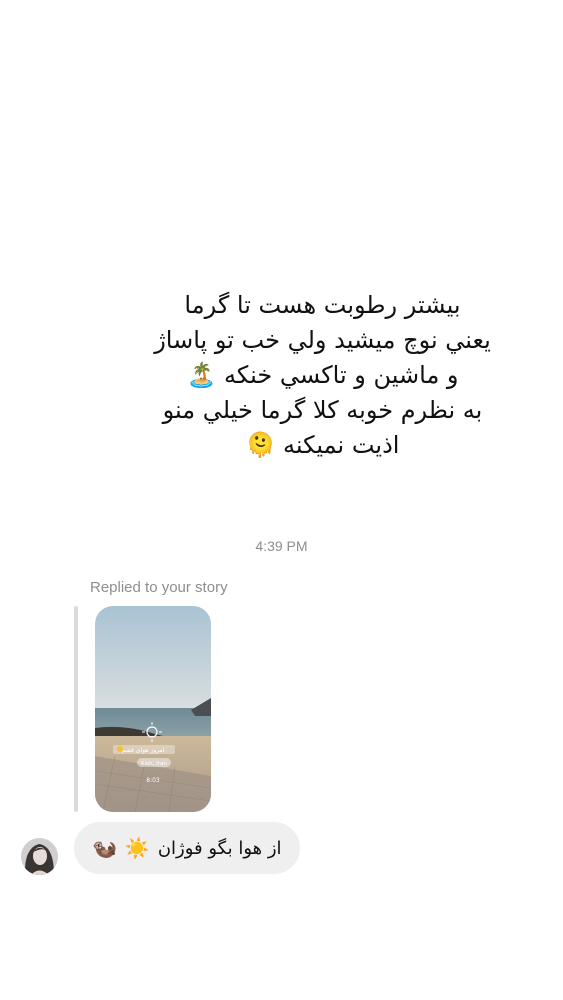 This screenshot has width=563, height=1000. Describe the element at coordinates (159, 587) in the screenshot. I see `reply-label: Replied to your story` at that location.